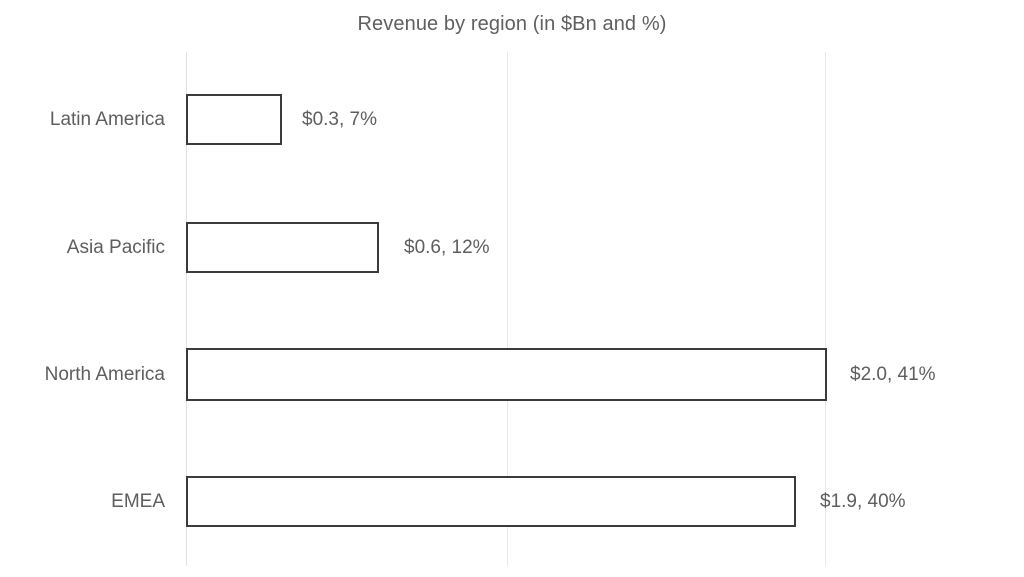 The height and width of the screenshot is (577, 1024). I want to click on bar-emea, so click(491, 501).